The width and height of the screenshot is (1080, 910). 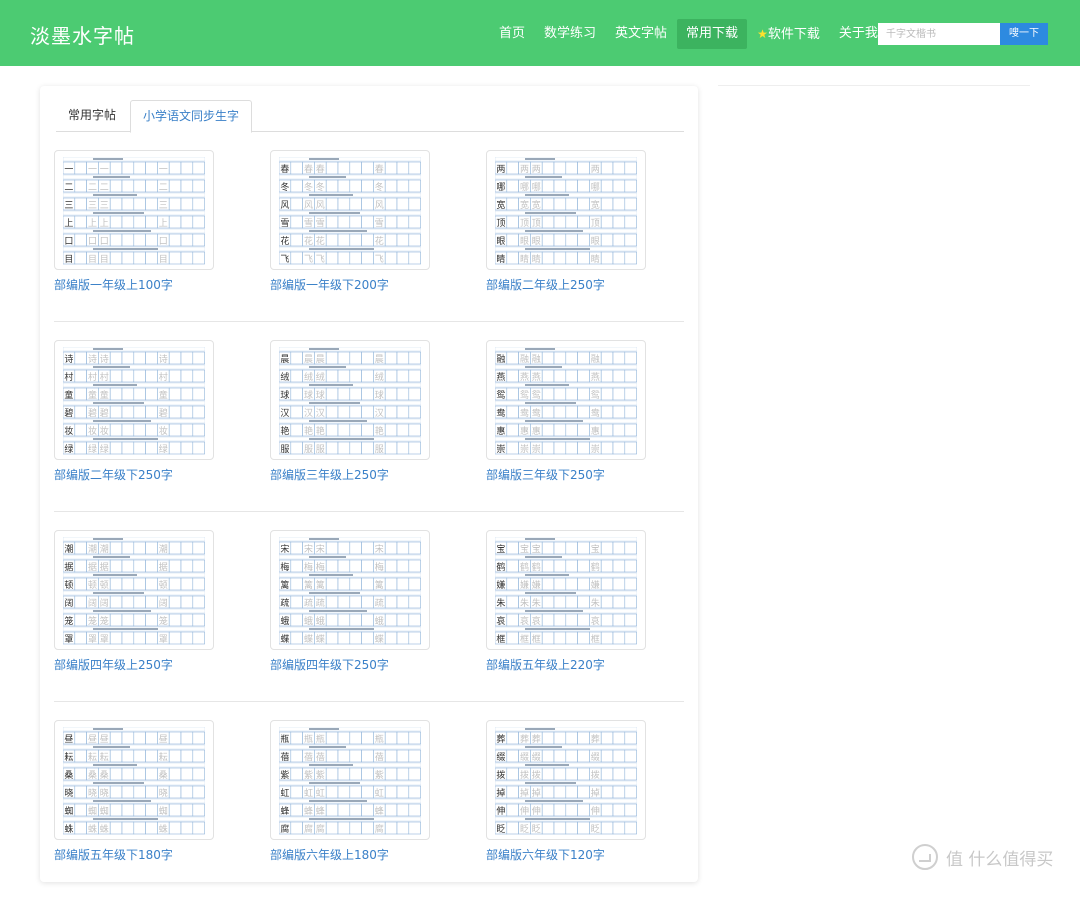 What do you see at coordinates (134, 474) in the screenshot?
I see `copybook-title: 部编版二年级下250字` at bounding box center [134, 474].